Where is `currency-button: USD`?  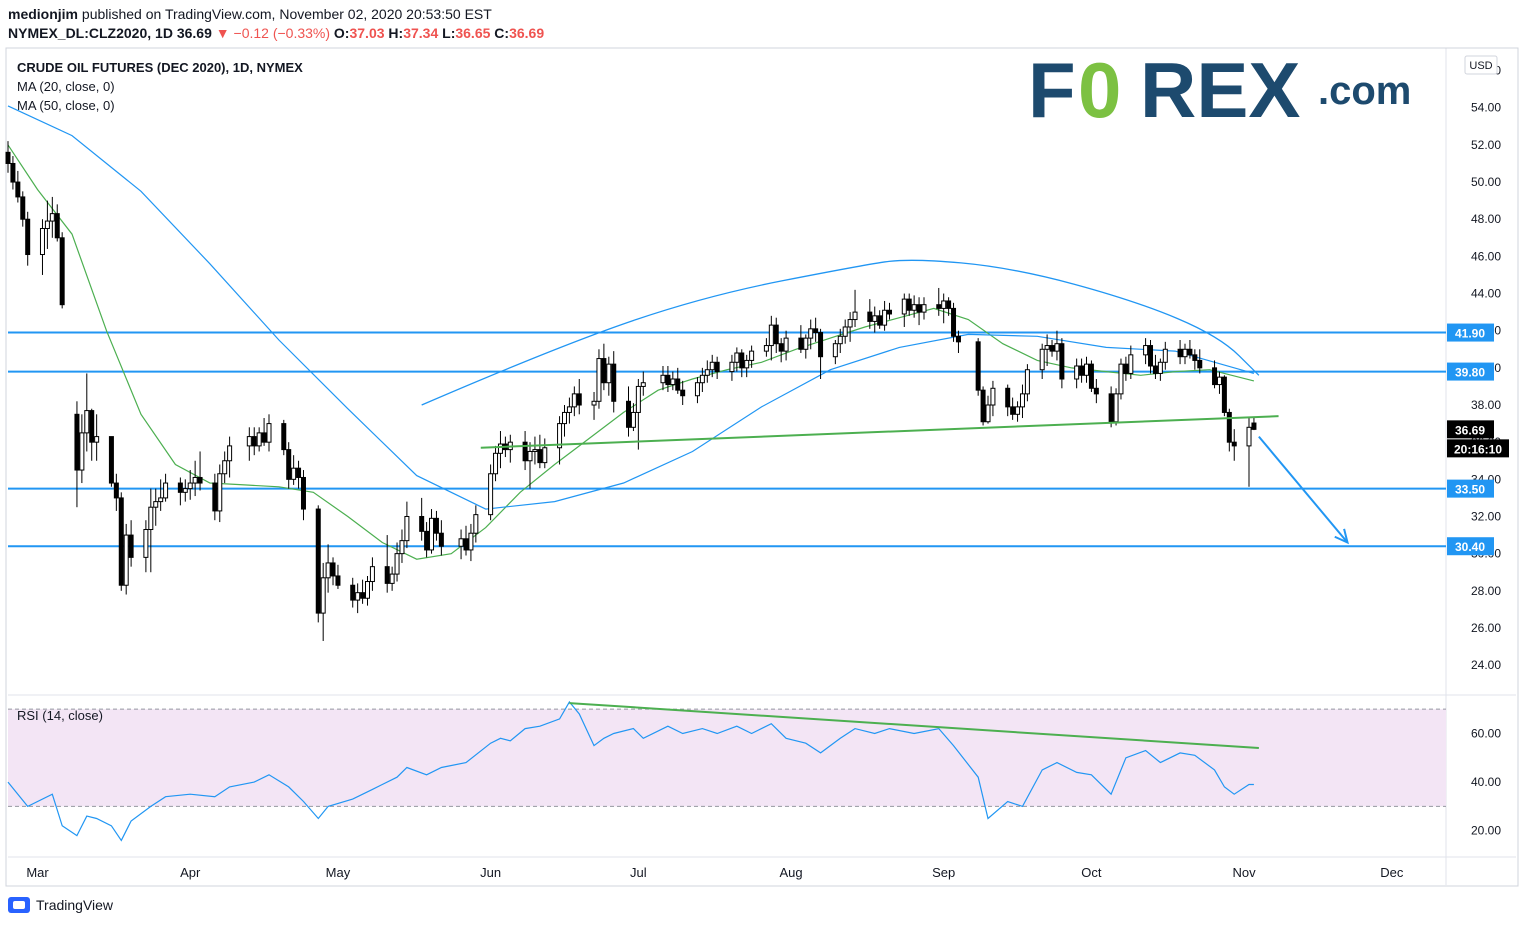
currency-button: USD is located at coordinates (1481, 65).